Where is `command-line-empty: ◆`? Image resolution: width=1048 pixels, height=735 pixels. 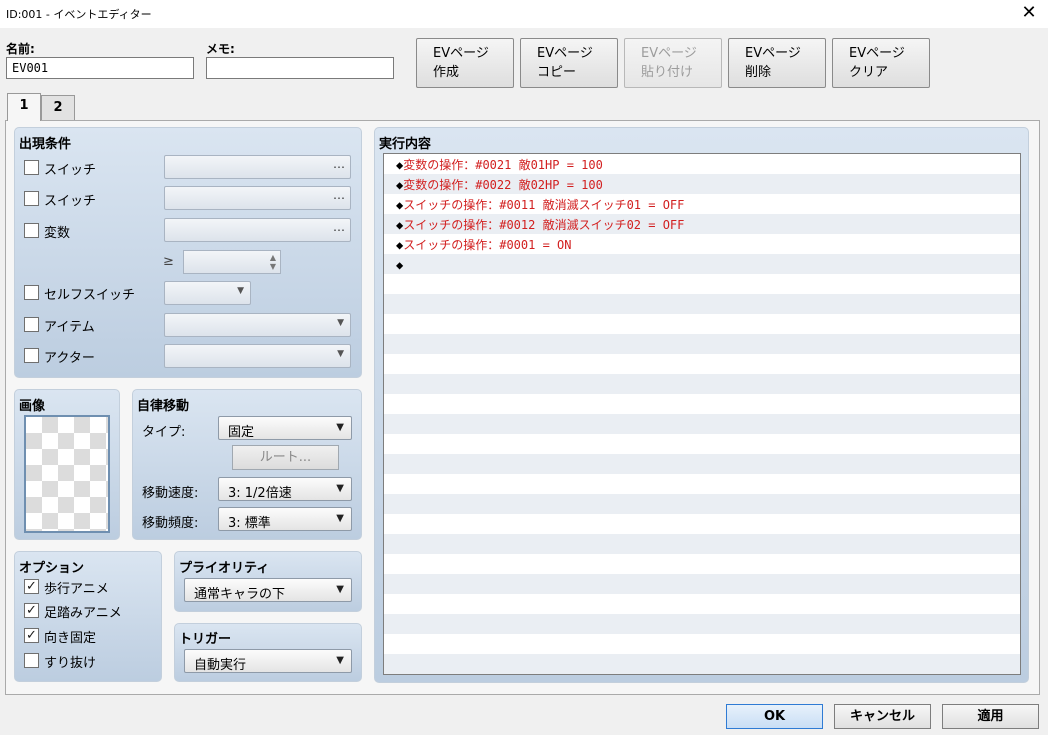 command-line-empty: ◆ is located at coordinates (399, 265).